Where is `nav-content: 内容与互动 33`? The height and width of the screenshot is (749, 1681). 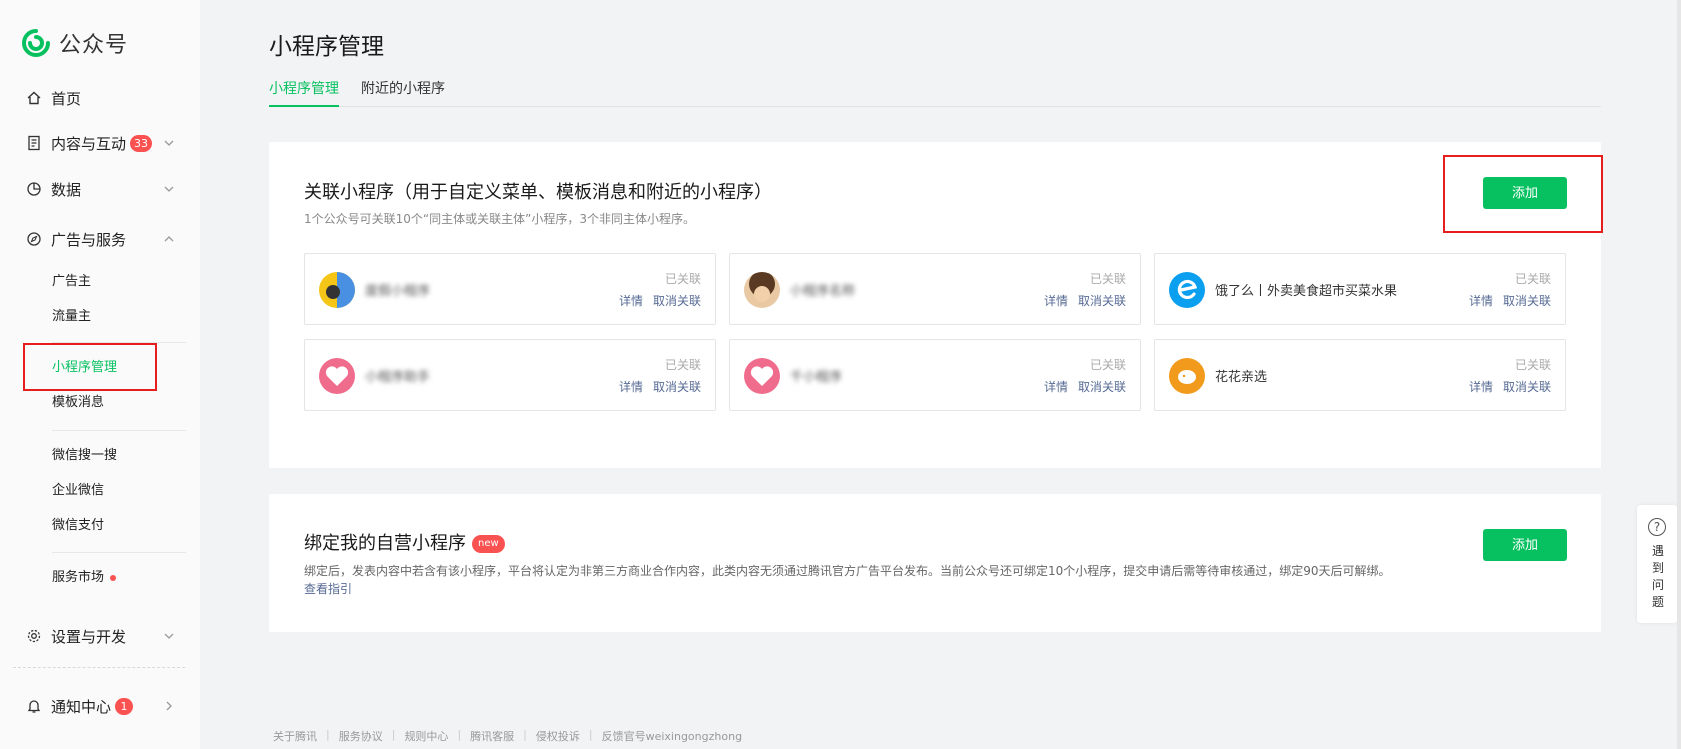
nav-content: 内容与互动 33 is located at coordinates (101, 143).